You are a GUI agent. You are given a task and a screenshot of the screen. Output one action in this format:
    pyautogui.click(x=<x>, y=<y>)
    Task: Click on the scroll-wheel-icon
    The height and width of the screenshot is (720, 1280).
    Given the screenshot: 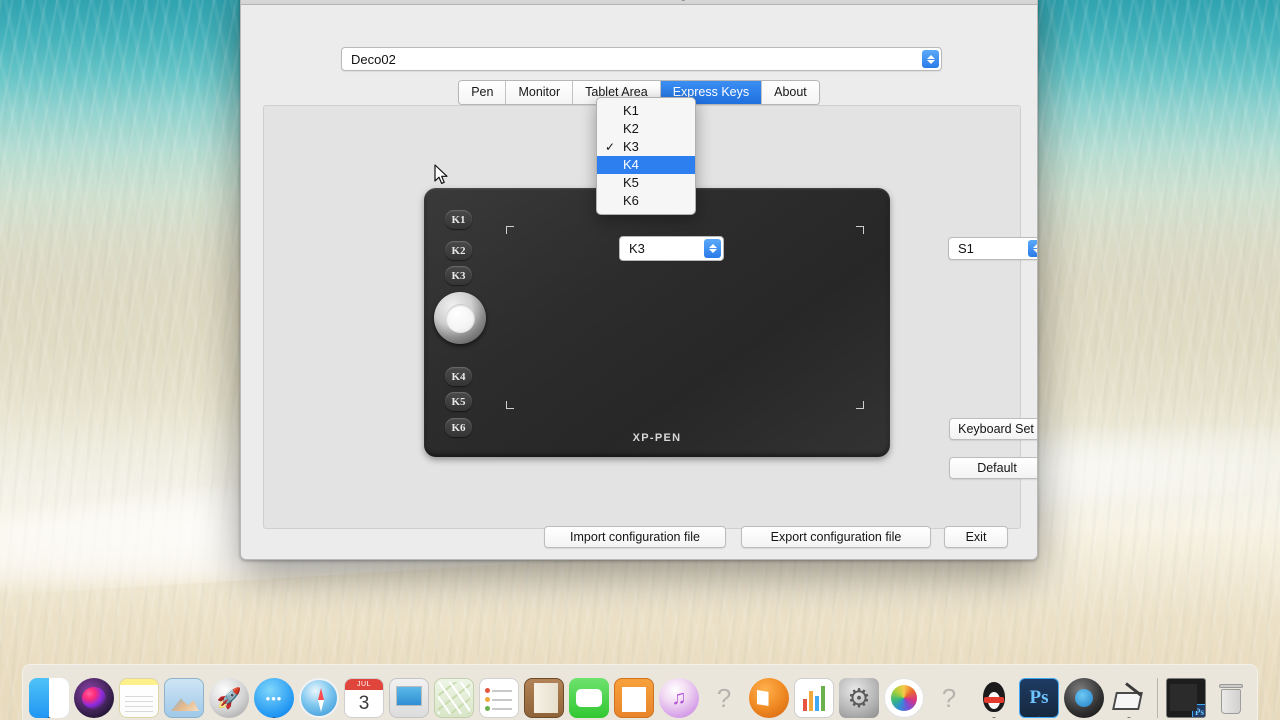 What is the action you would take?
    pyautogui.click(x=460, y=318)
    